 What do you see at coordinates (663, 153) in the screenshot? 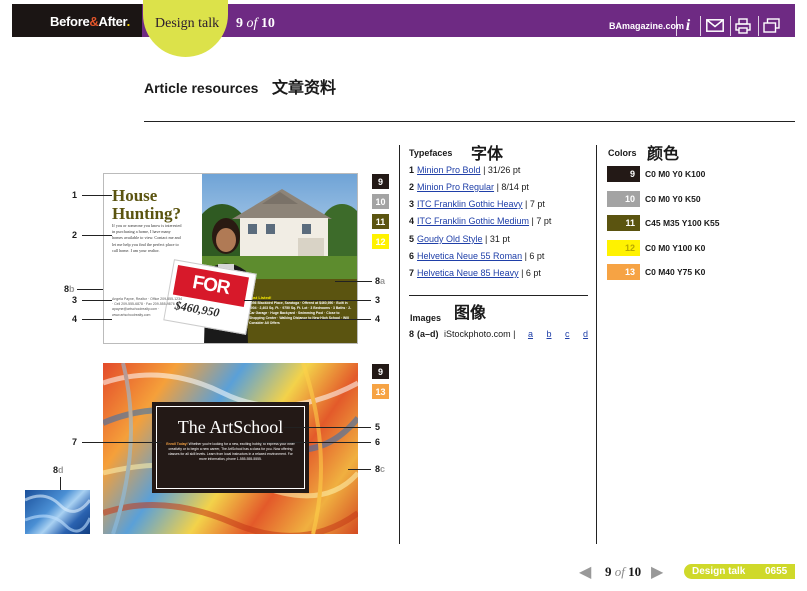
I see `colors-heading-cn: 颜色` at bounding box center [663, 153].